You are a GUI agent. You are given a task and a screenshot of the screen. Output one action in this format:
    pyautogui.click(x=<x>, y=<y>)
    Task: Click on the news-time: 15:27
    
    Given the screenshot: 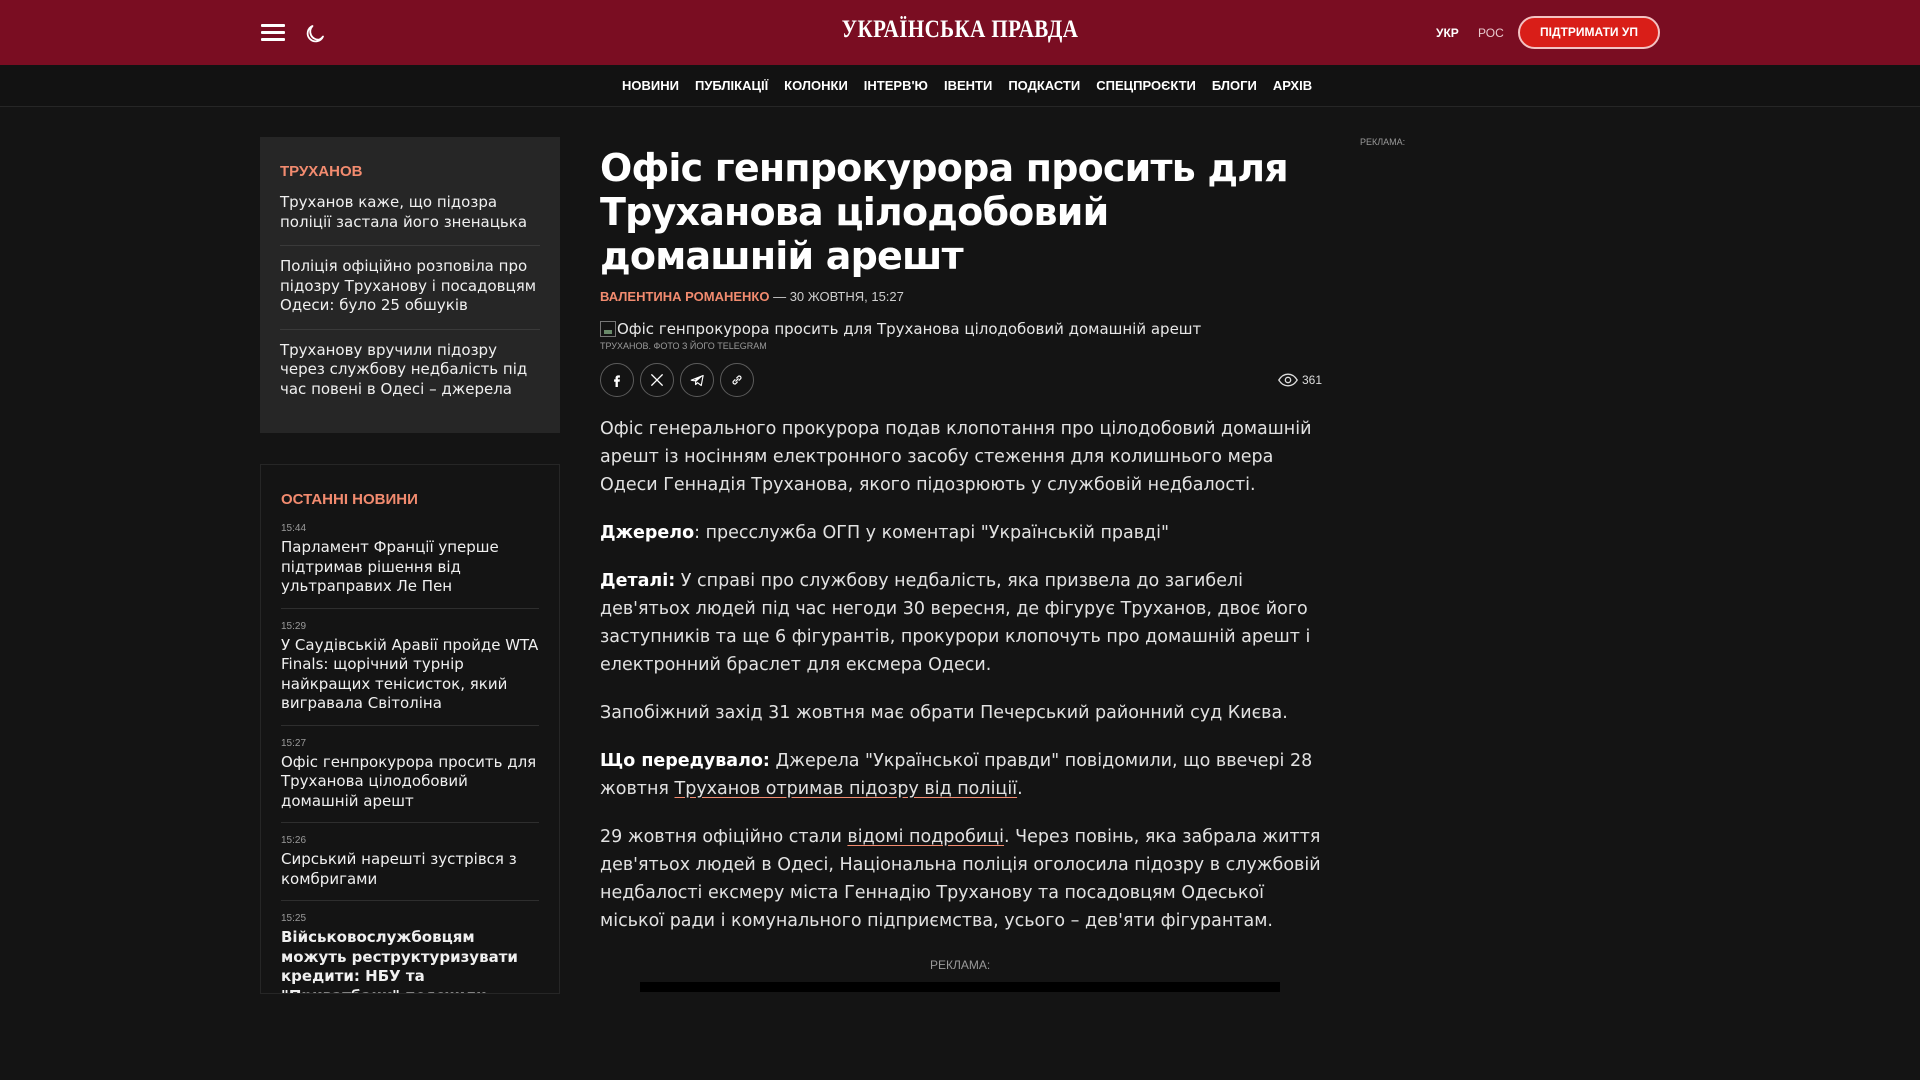 What is the action you would take?
    pyautogui.click(x=294, y=743)
    